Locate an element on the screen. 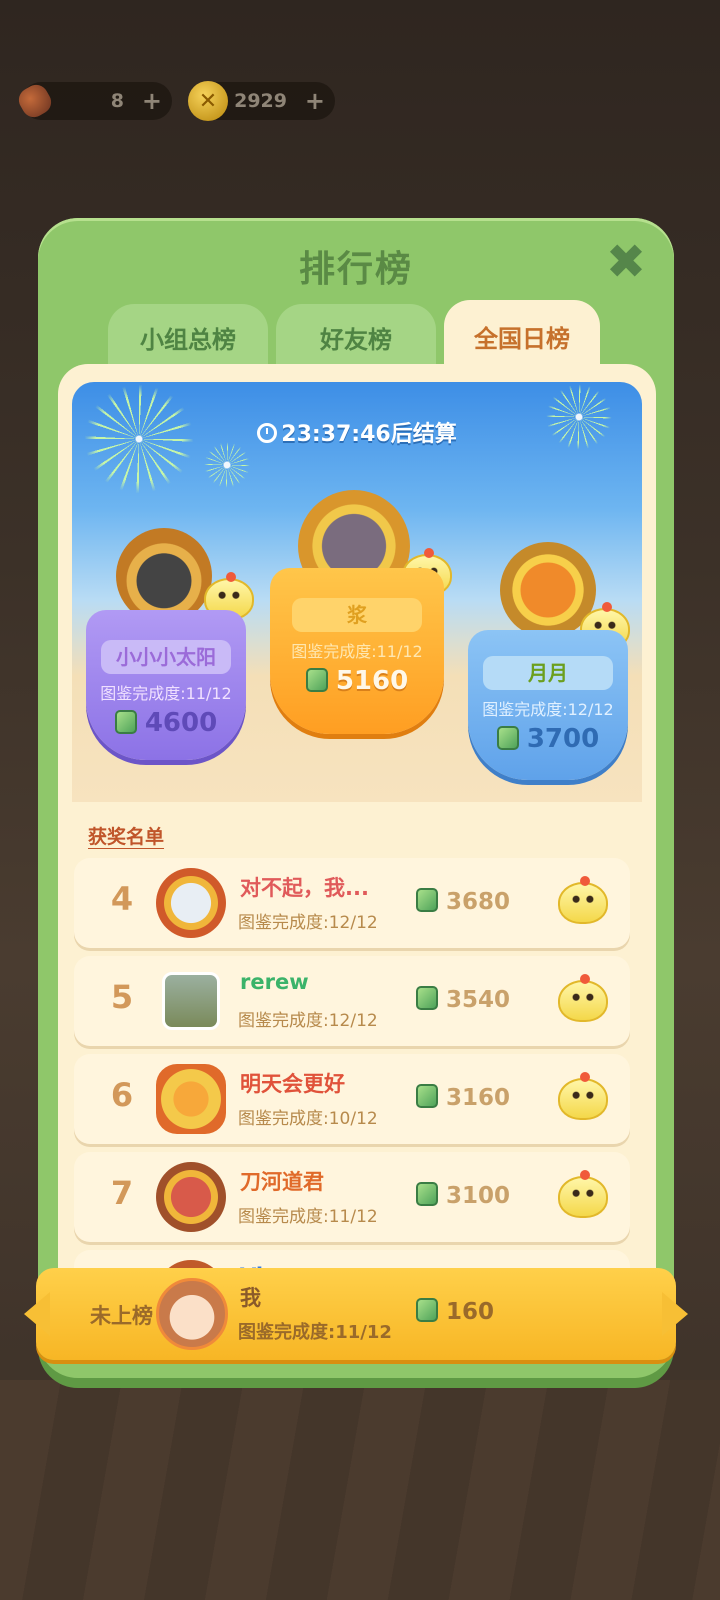 The width and height of the screenshot is (720, 1600). player-progress: 图鉴完成度:10/12 is located at coordinates (308, 1119).